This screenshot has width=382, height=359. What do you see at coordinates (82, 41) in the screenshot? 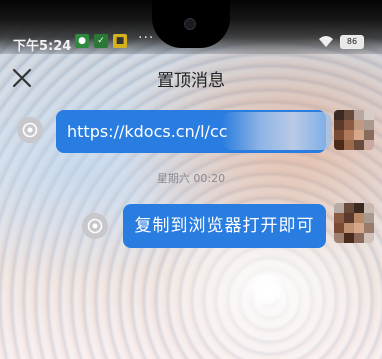
I see `notification-app-icon: ●` at bounding box center [82, 41].